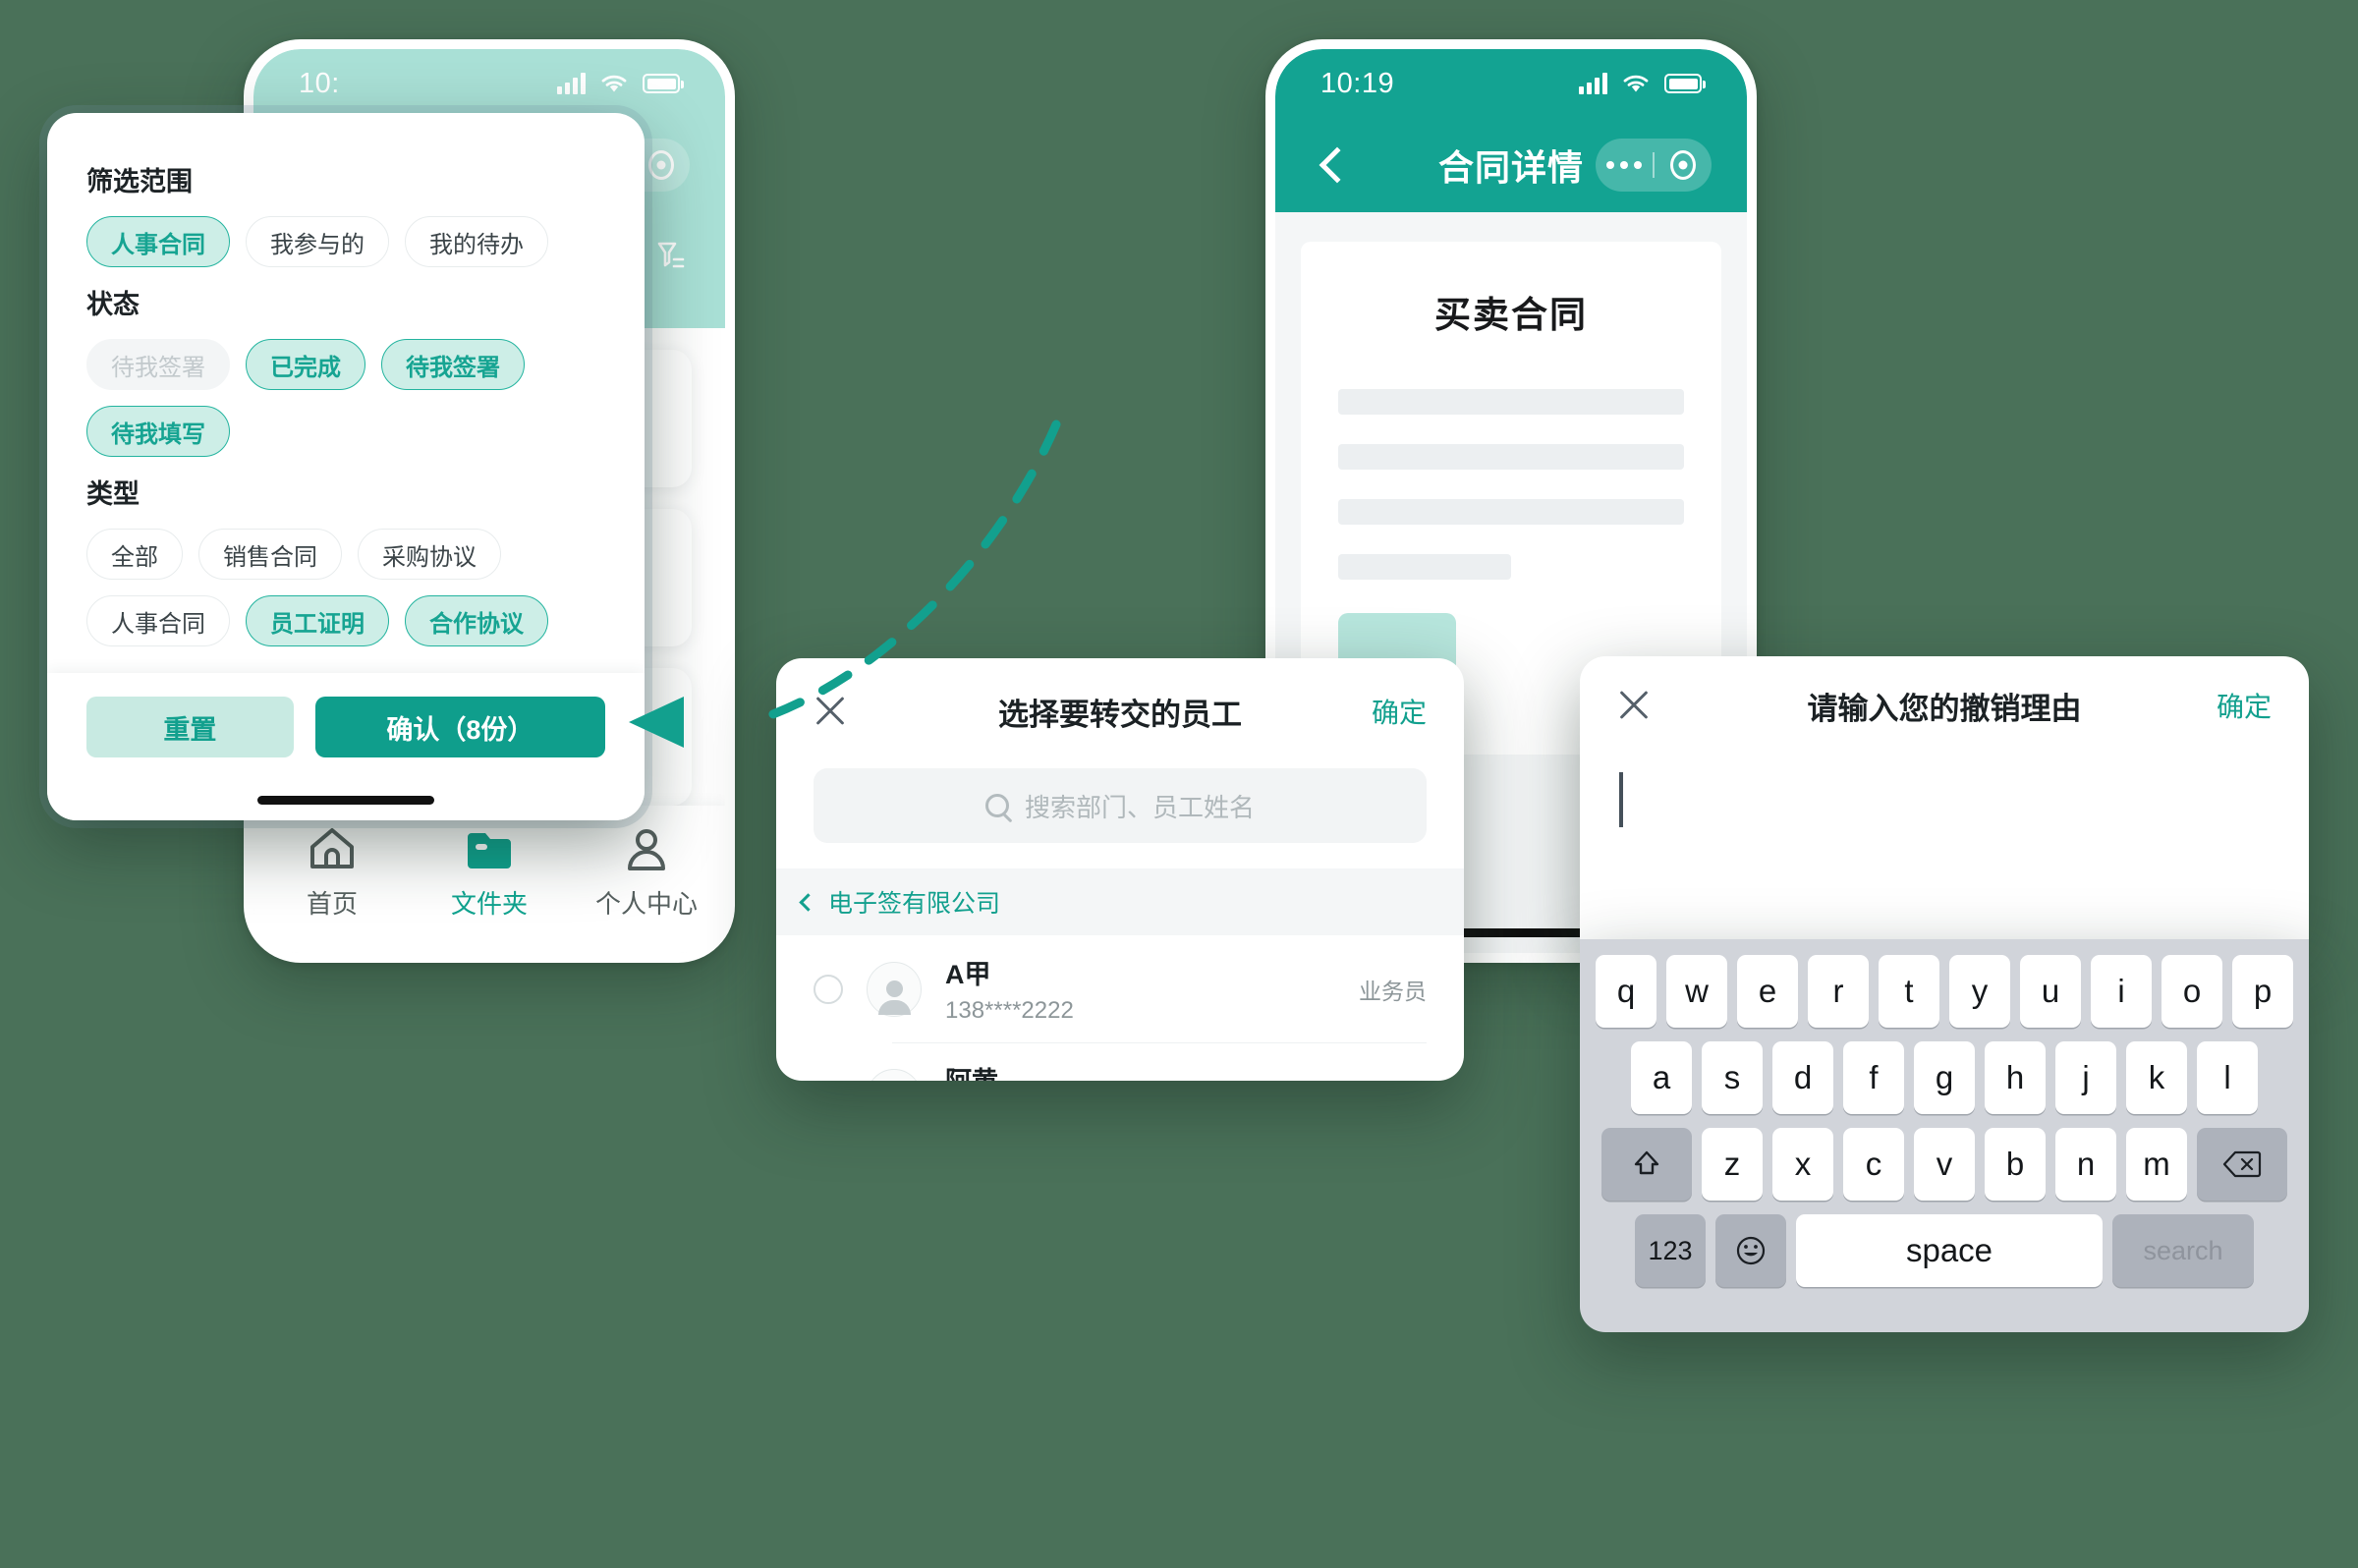  I want to click on tab-label: 文件夹, so click(489, 904).